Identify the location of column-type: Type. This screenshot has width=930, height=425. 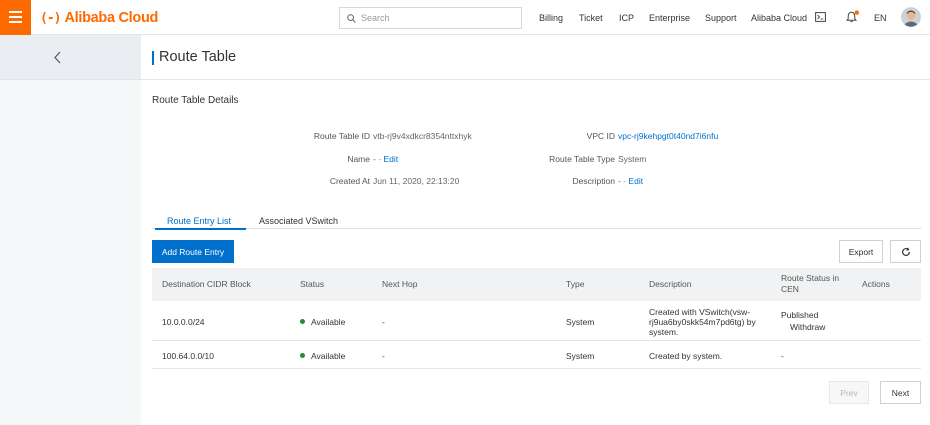
(575, 284).